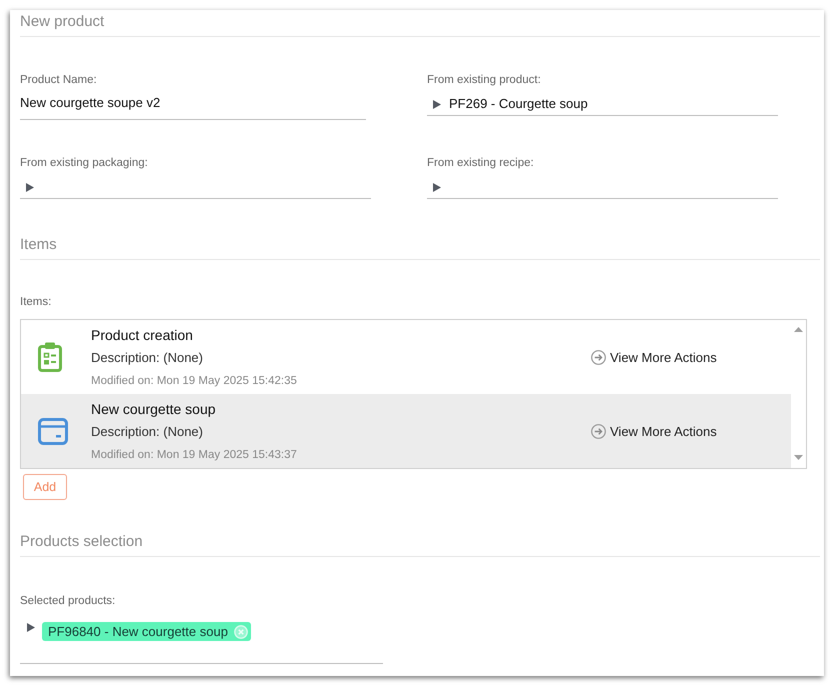  What do you see at coordinates (194, 455) in the screenshot?
I see `item-modified-date: Modified on: Mon 19 May 2025 15:43:37` at bounding box center [194, 455].